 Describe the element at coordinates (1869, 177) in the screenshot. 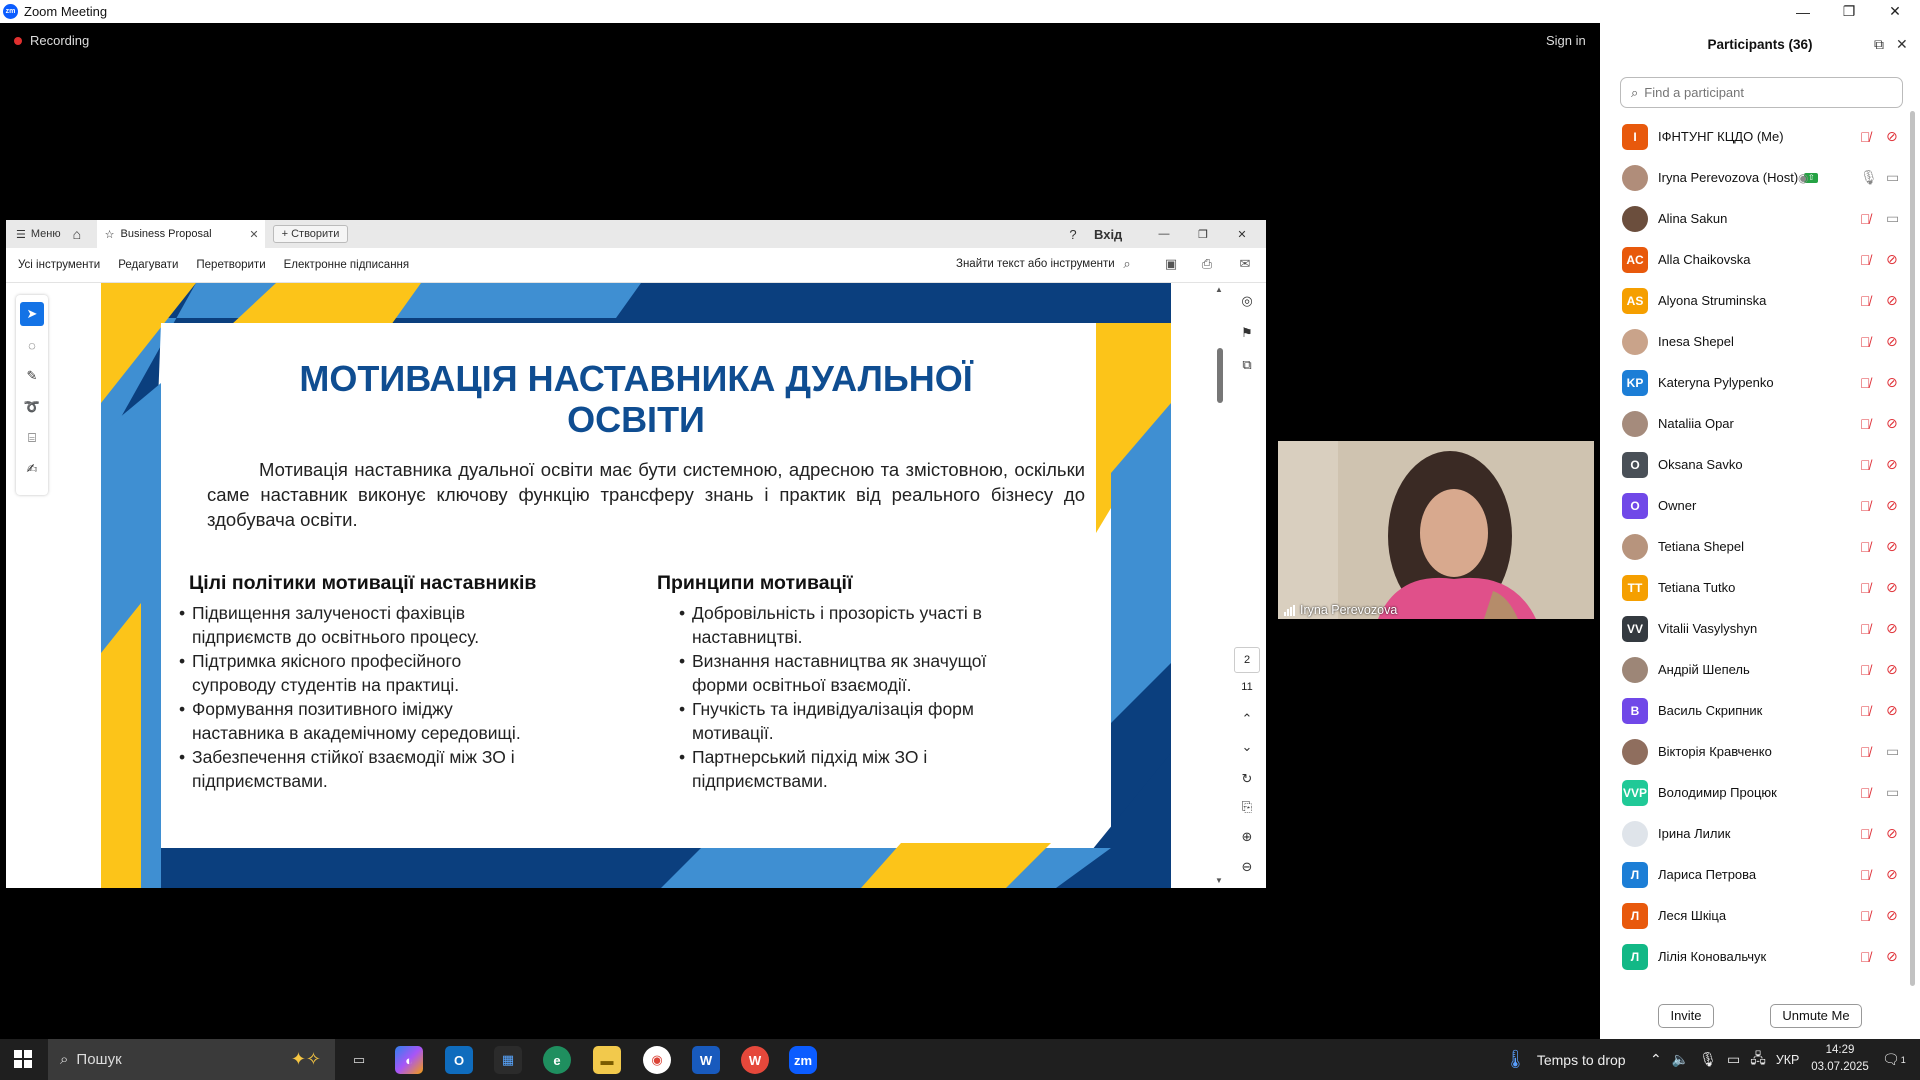

I see `mic-icon: 🎙` at that location.